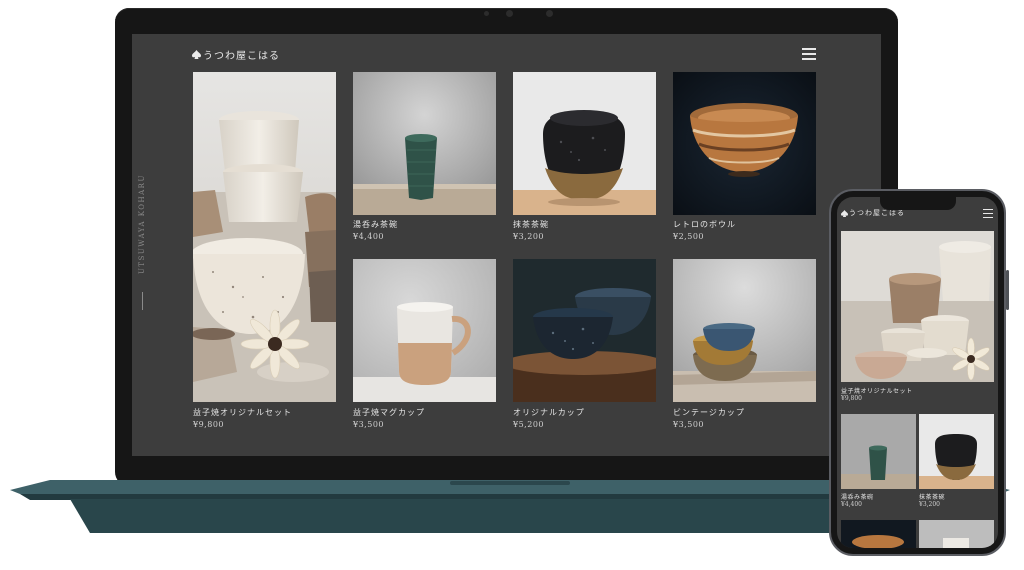  I want to click on site-logo: うつわ屋こはる, so click(236, 54).